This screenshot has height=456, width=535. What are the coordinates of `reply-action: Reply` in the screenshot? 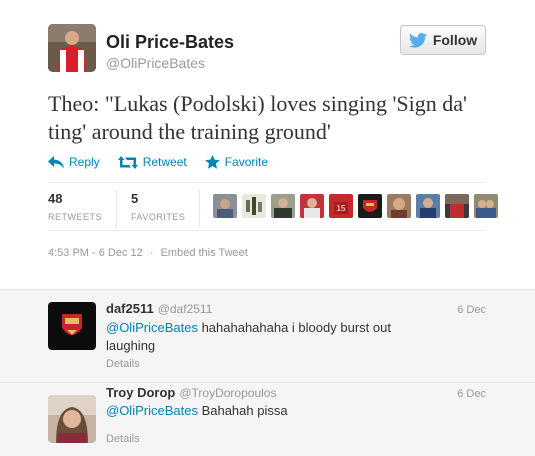 It's located at (74, 162).